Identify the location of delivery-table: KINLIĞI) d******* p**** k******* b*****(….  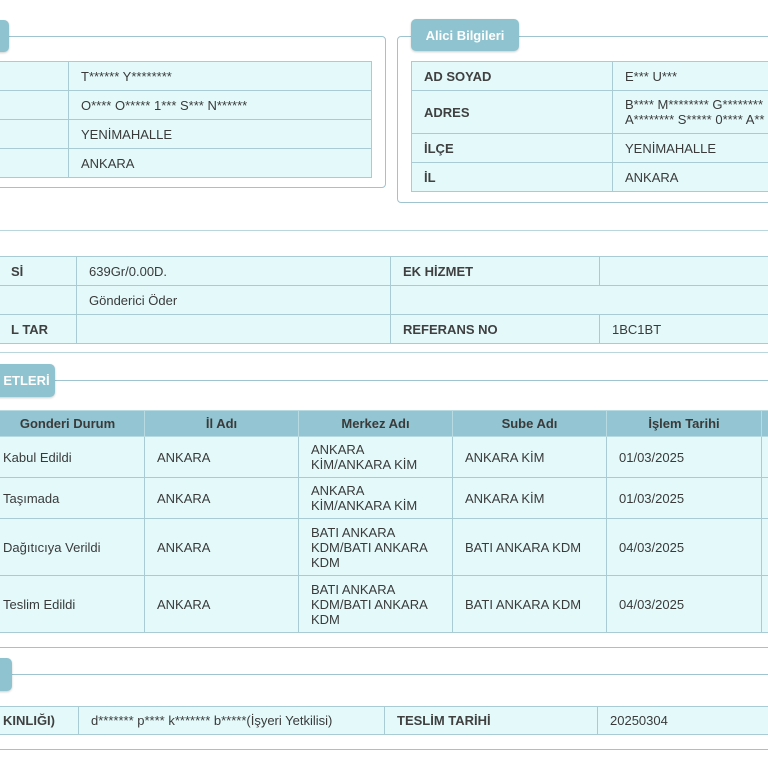
(384, 720).